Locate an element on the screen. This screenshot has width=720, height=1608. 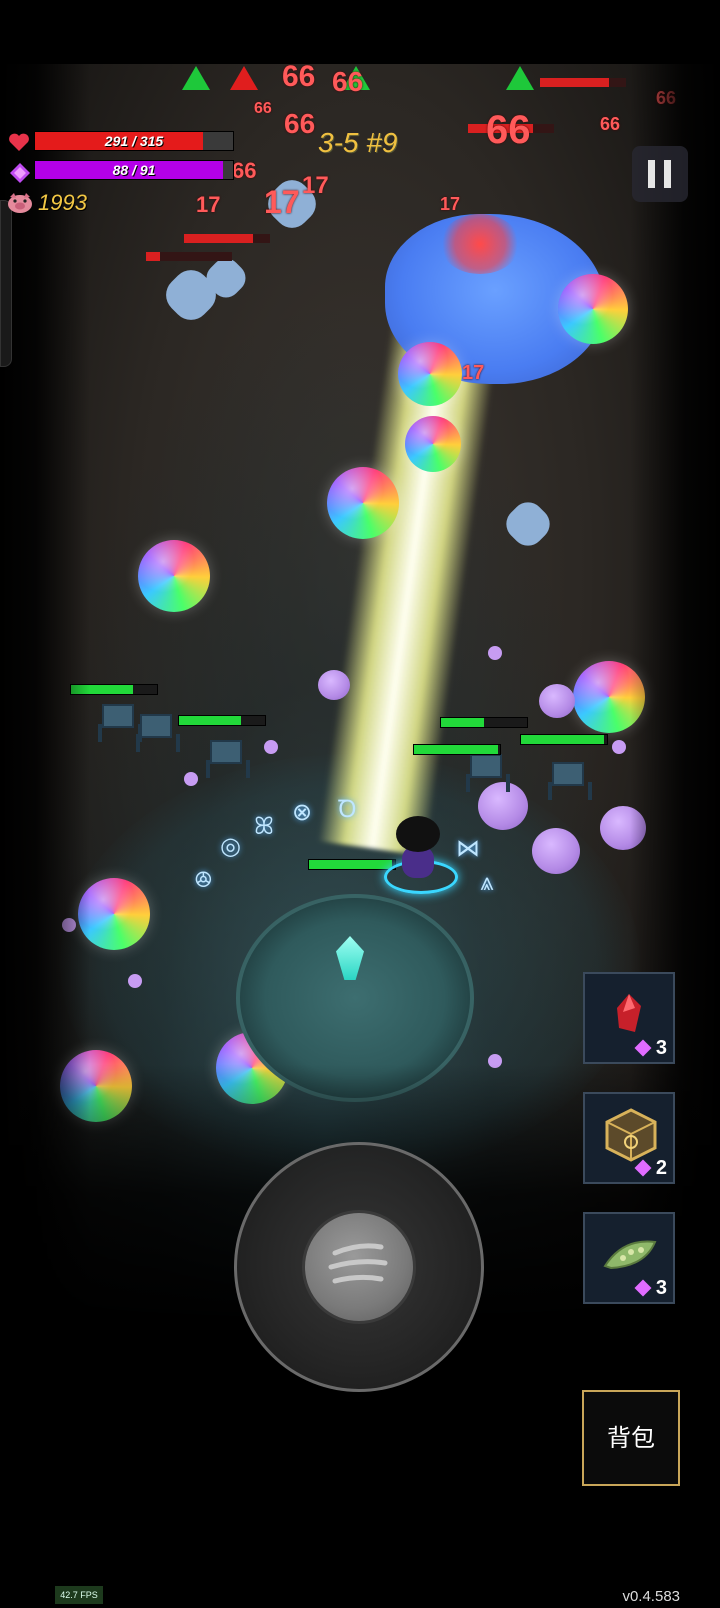
fps-counter: 42.7 FPS is located at coordinates (79, 1595).